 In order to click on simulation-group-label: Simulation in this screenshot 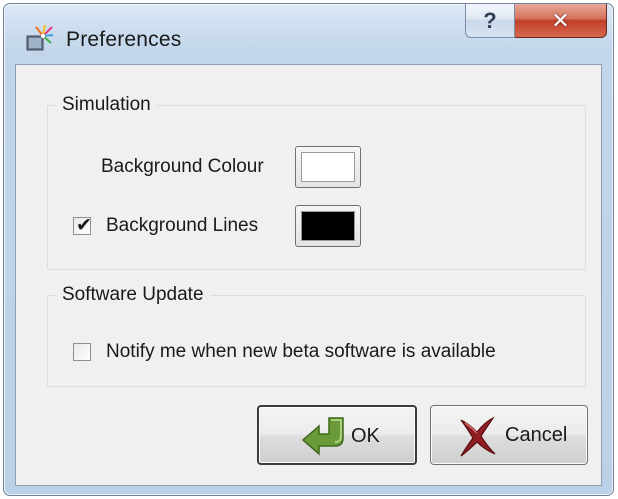, I will do `click(106, 105)`.